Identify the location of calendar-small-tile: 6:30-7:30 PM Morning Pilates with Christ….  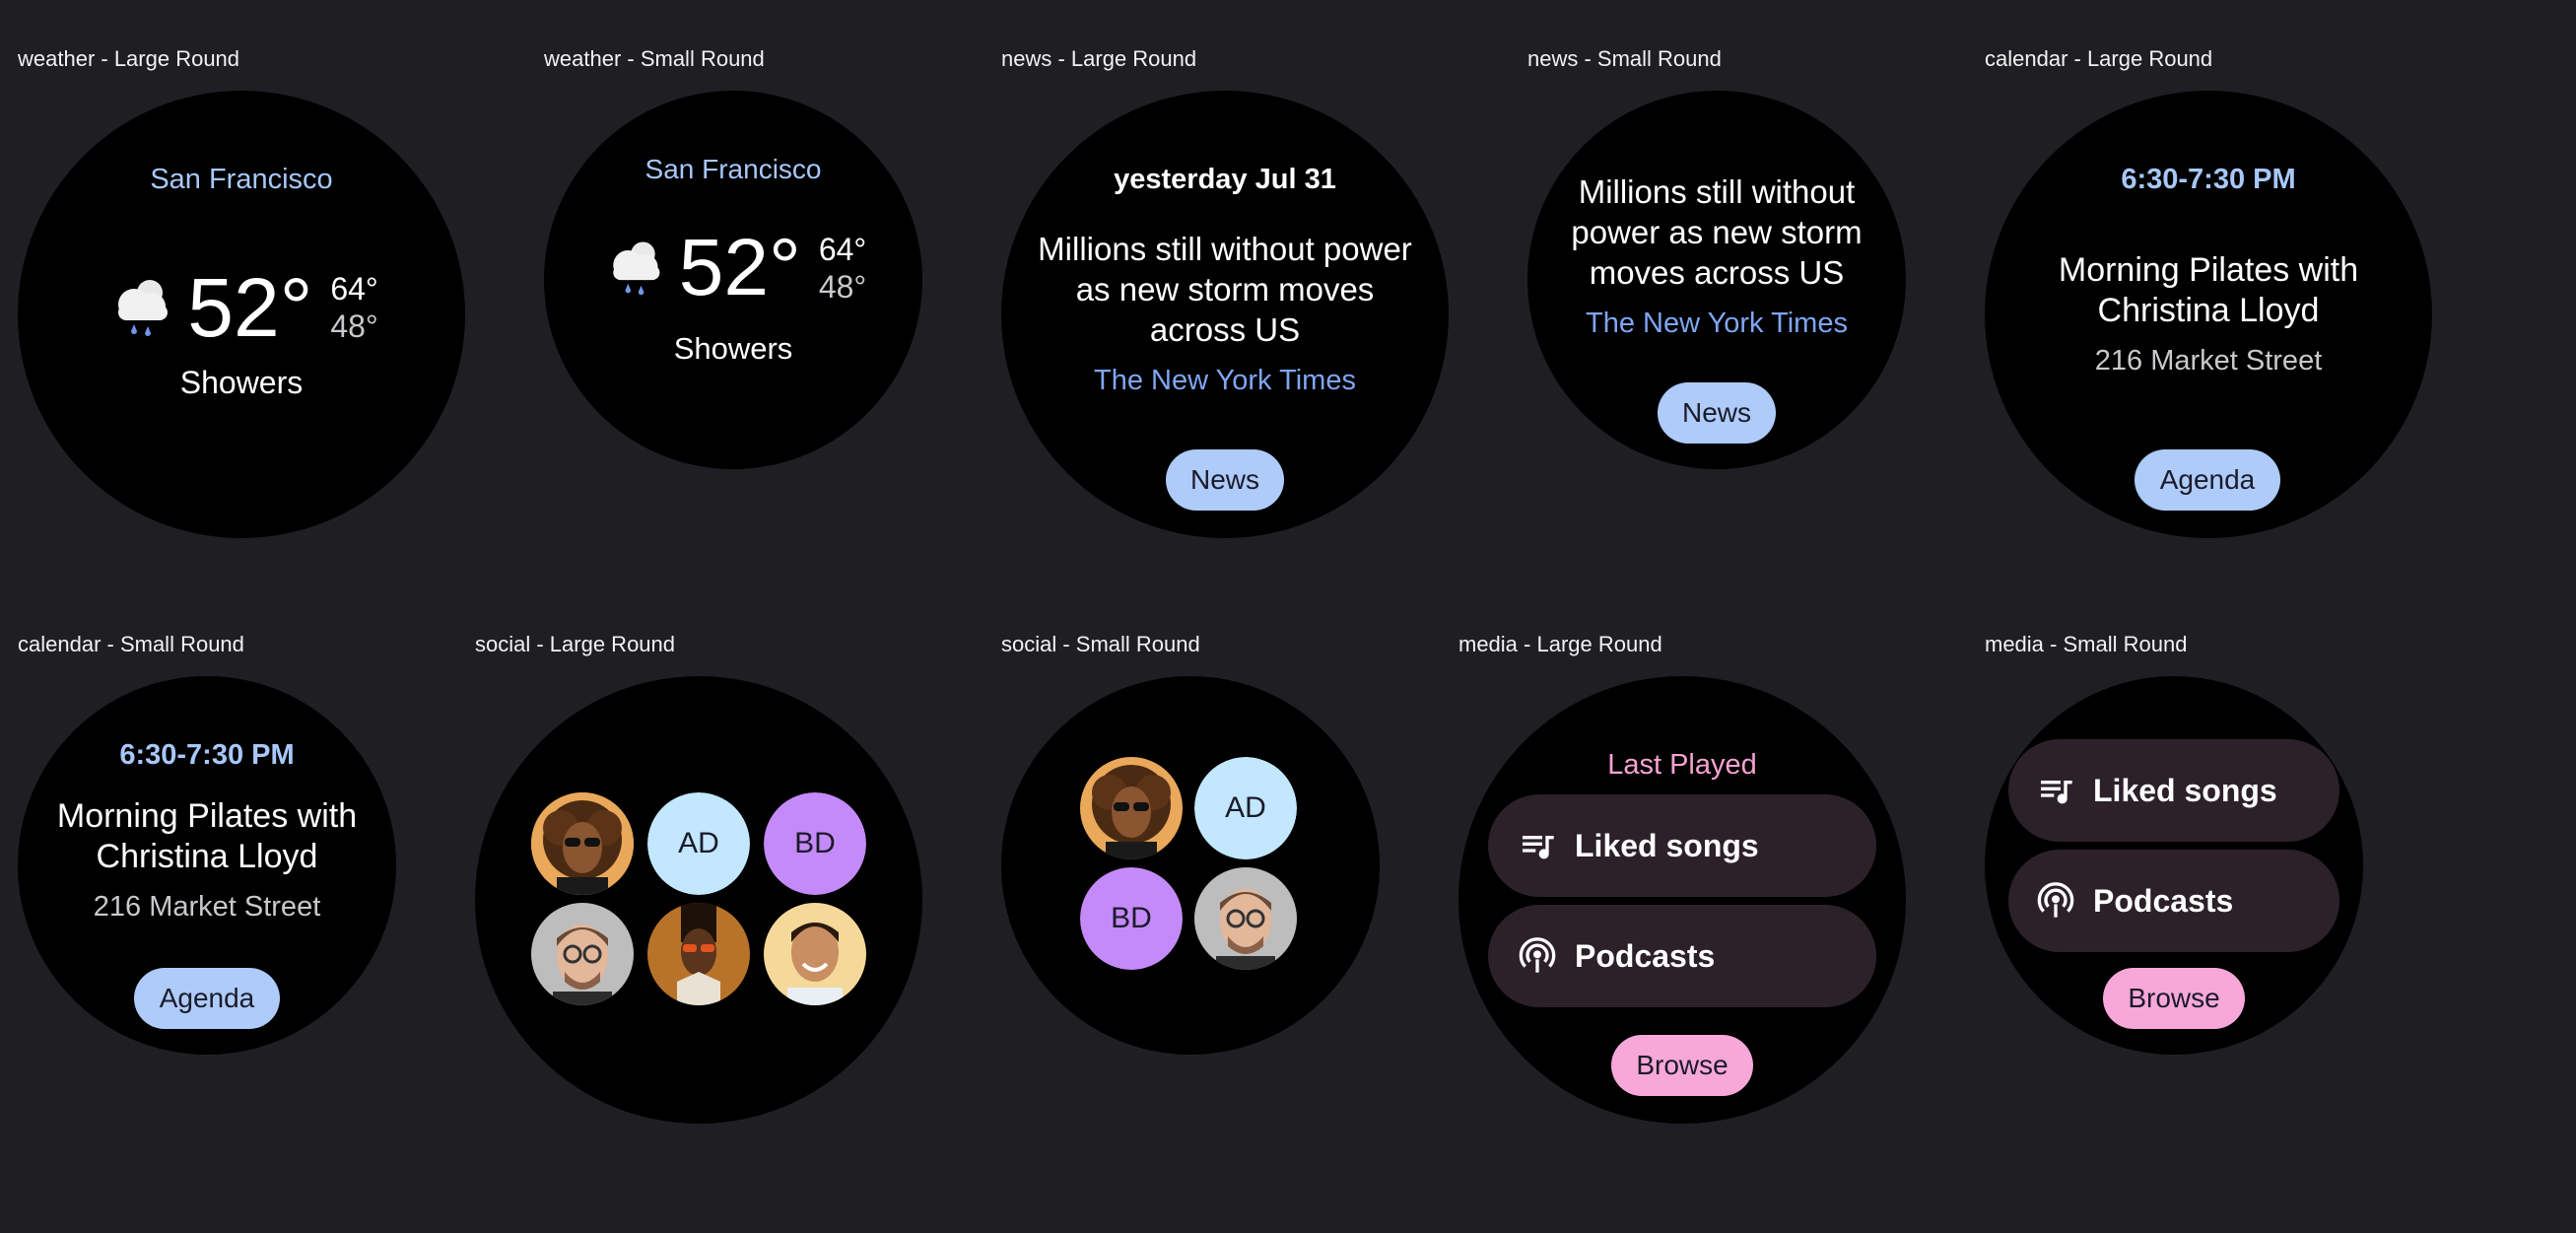
(207, 865).